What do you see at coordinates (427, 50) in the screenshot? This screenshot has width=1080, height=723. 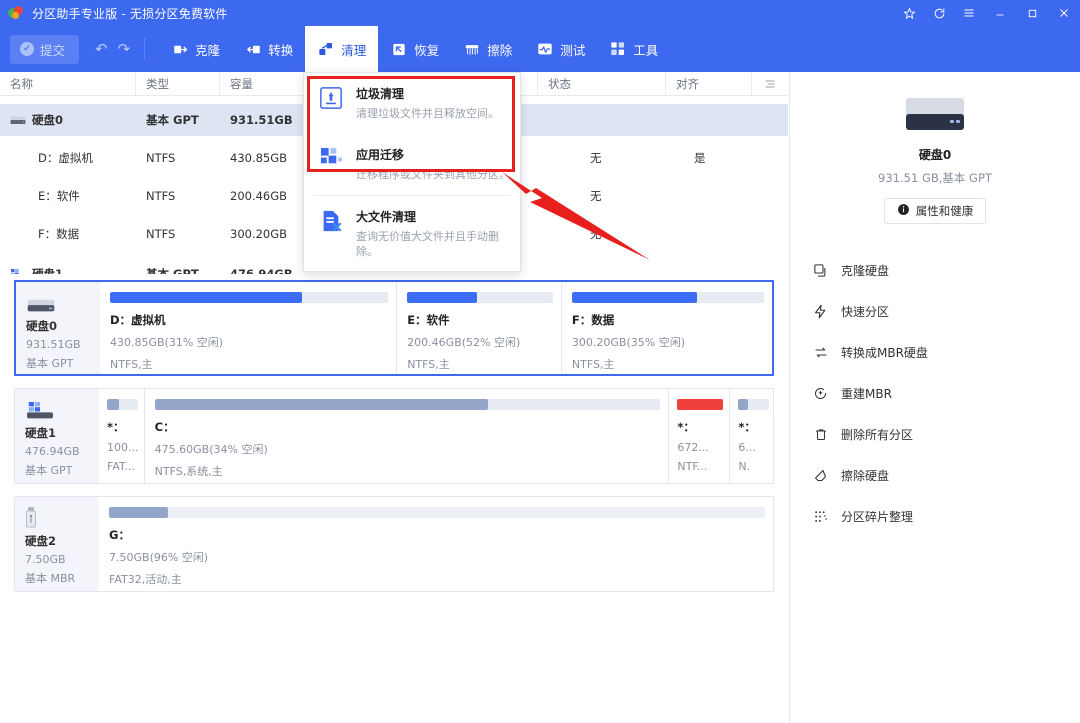 I see `toolbar-label-recover: 恢复` at bounding box center [427, 50].